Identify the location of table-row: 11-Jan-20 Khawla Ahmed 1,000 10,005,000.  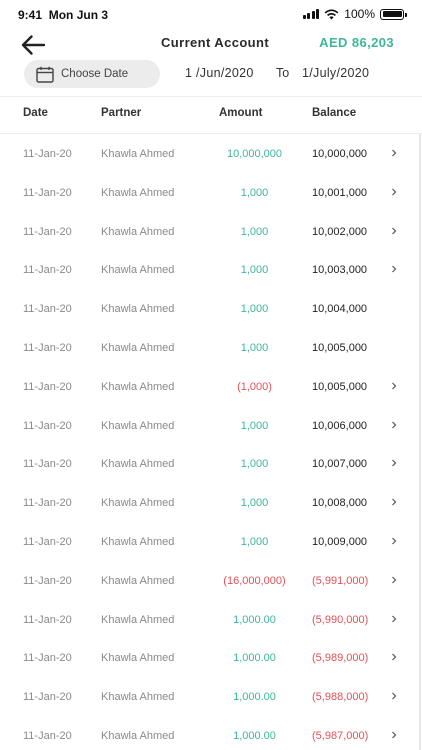
(211, 347).